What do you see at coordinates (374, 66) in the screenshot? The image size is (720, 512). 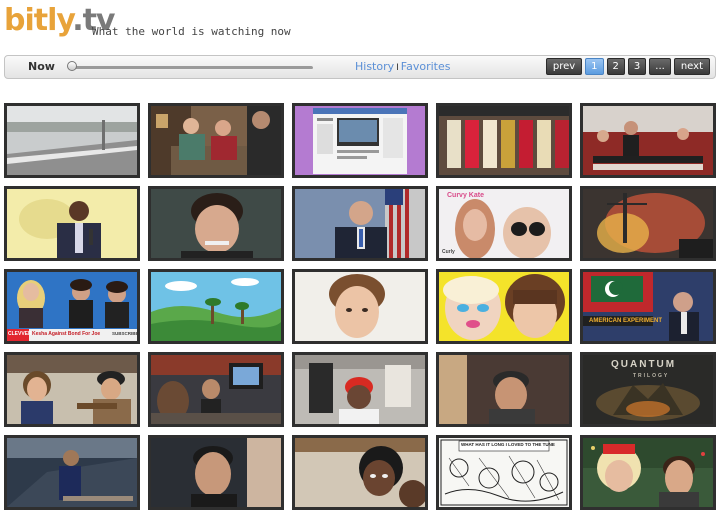 I see `history-link: History` at bounding box center [374, 66].